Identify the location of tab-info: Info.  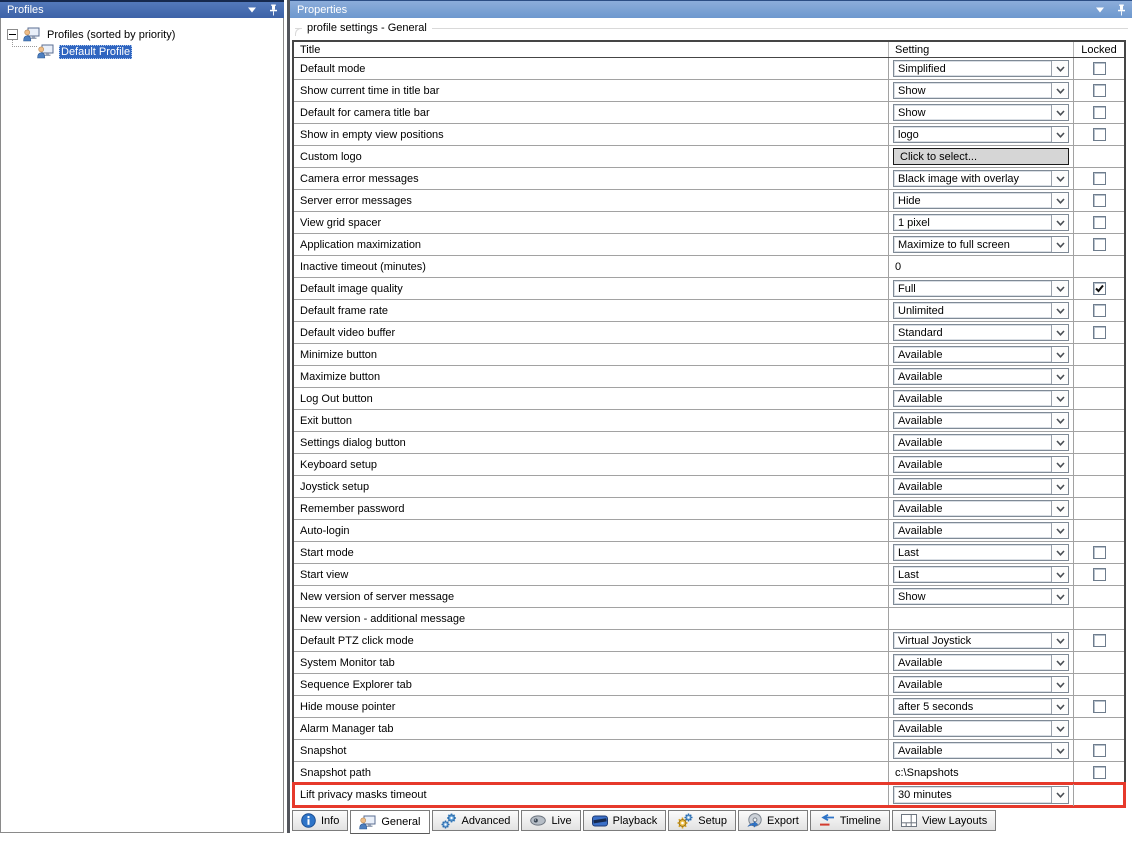
(320, 820).